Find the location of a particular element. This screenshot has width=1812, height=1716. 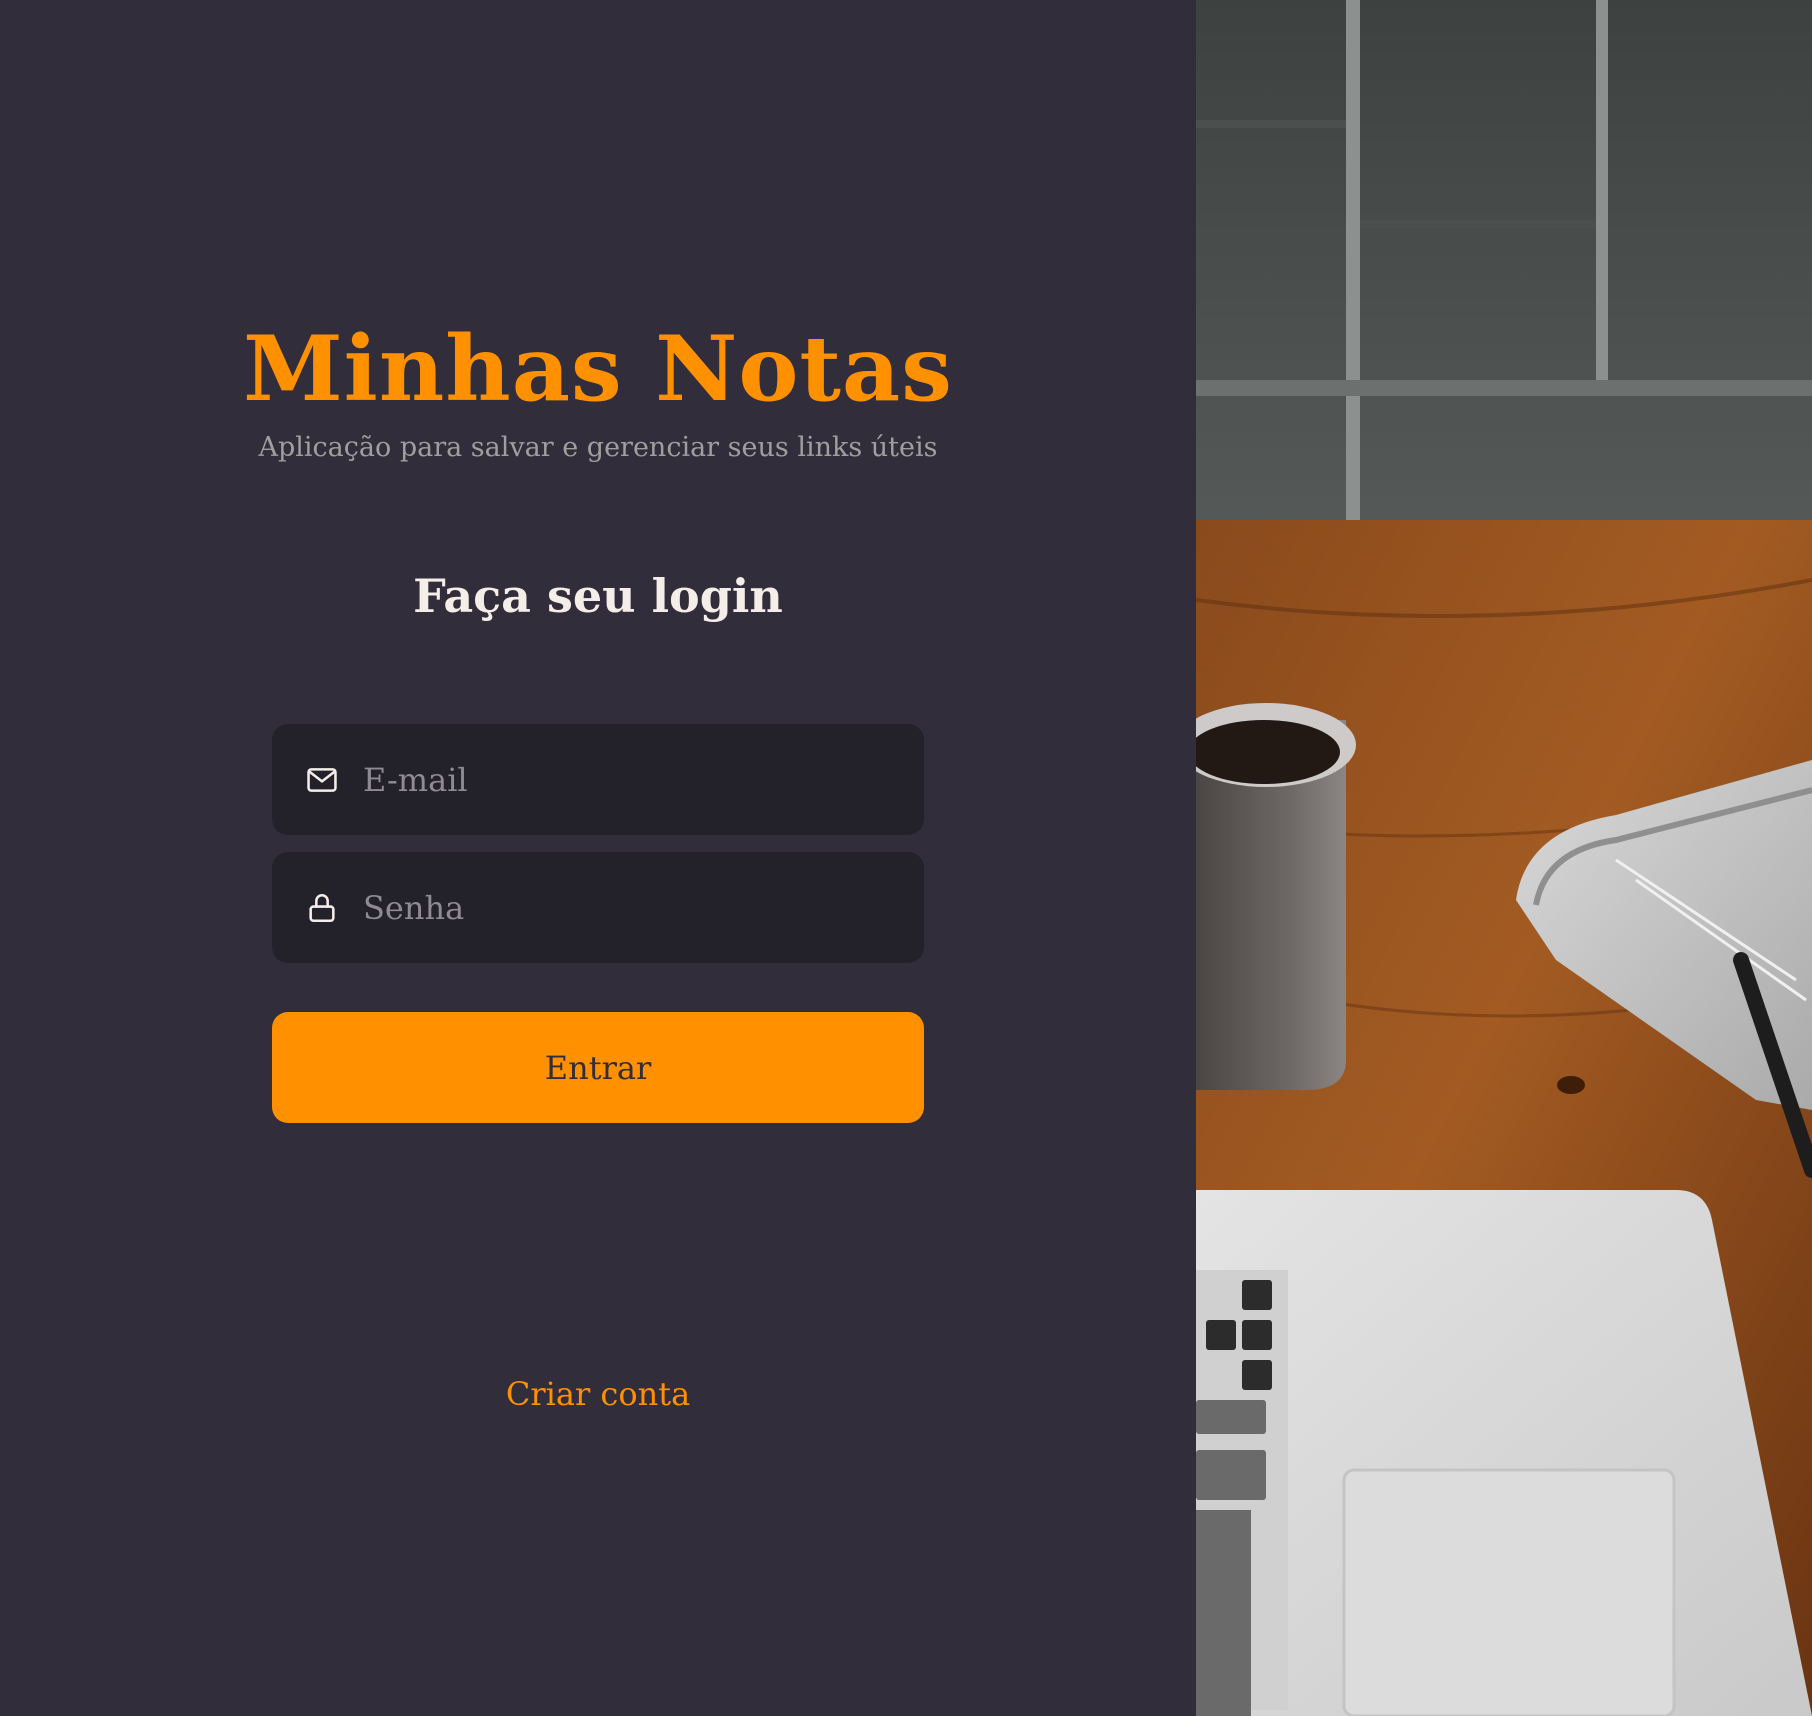

email-field is located at coordinates (598, 779).